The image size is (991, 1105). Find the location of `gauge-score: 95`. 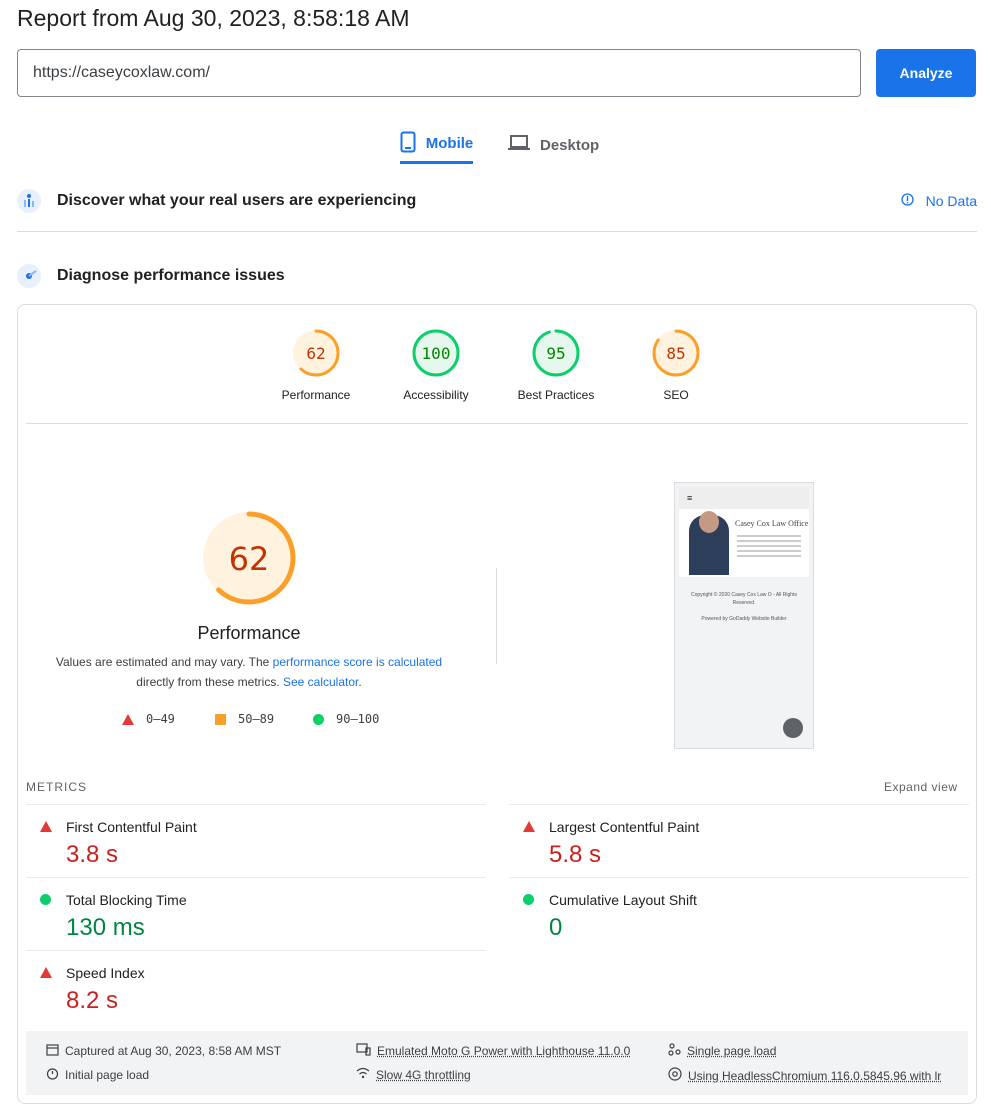

gauge-score: 95 is located at coordinates (555, 353).